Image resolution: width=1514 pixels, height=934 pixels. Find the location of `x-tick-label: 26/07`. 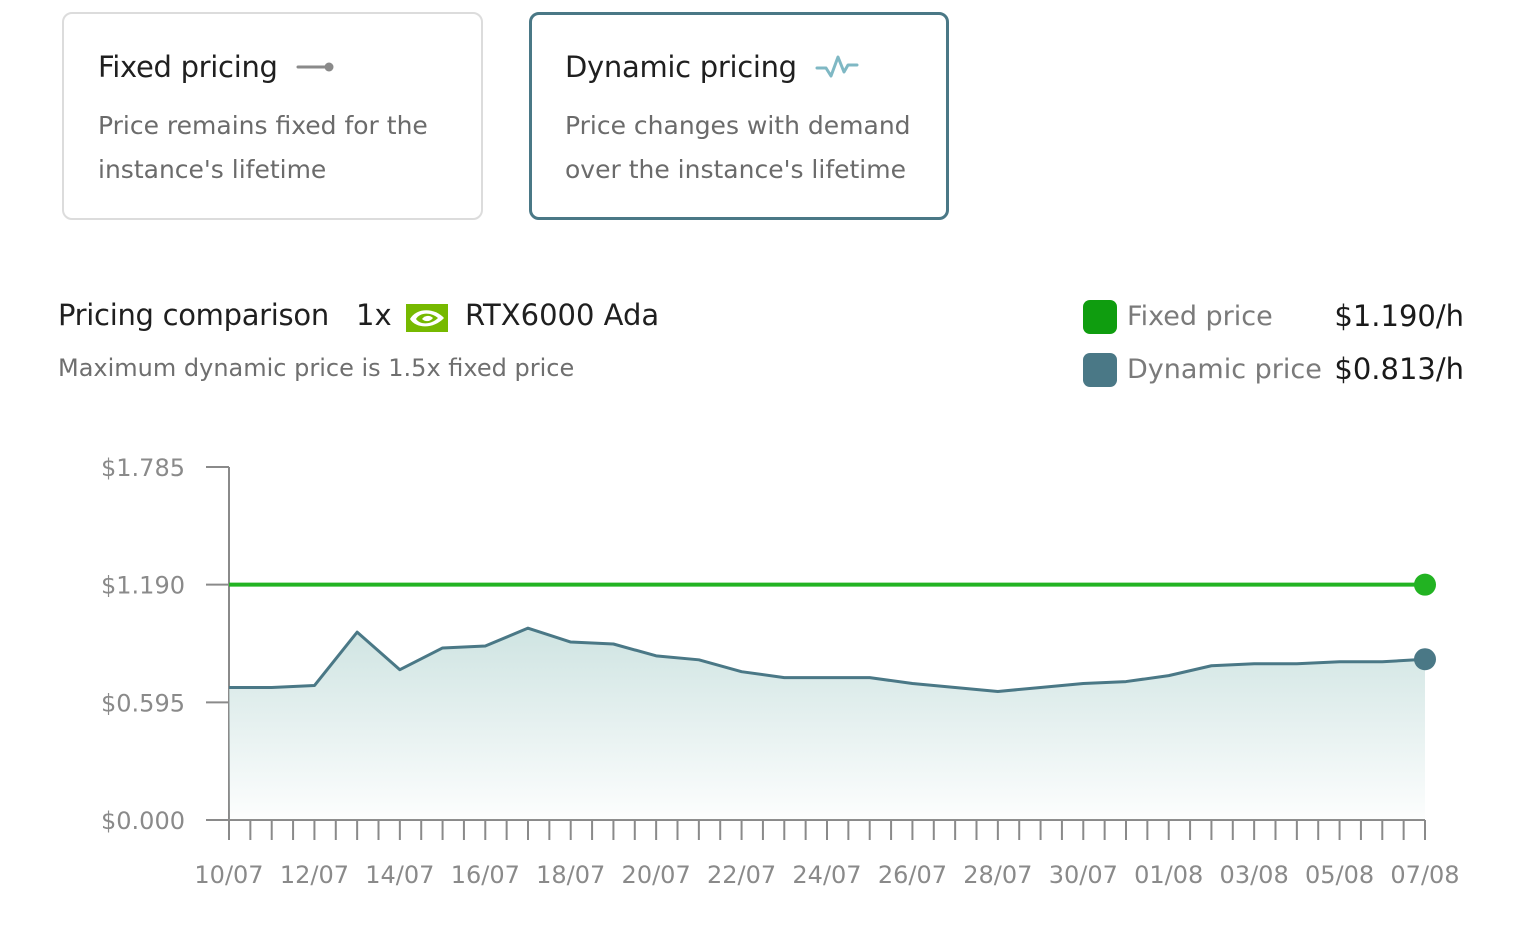

x-tick-label: 26/07 is located at coordinates (912, 875).